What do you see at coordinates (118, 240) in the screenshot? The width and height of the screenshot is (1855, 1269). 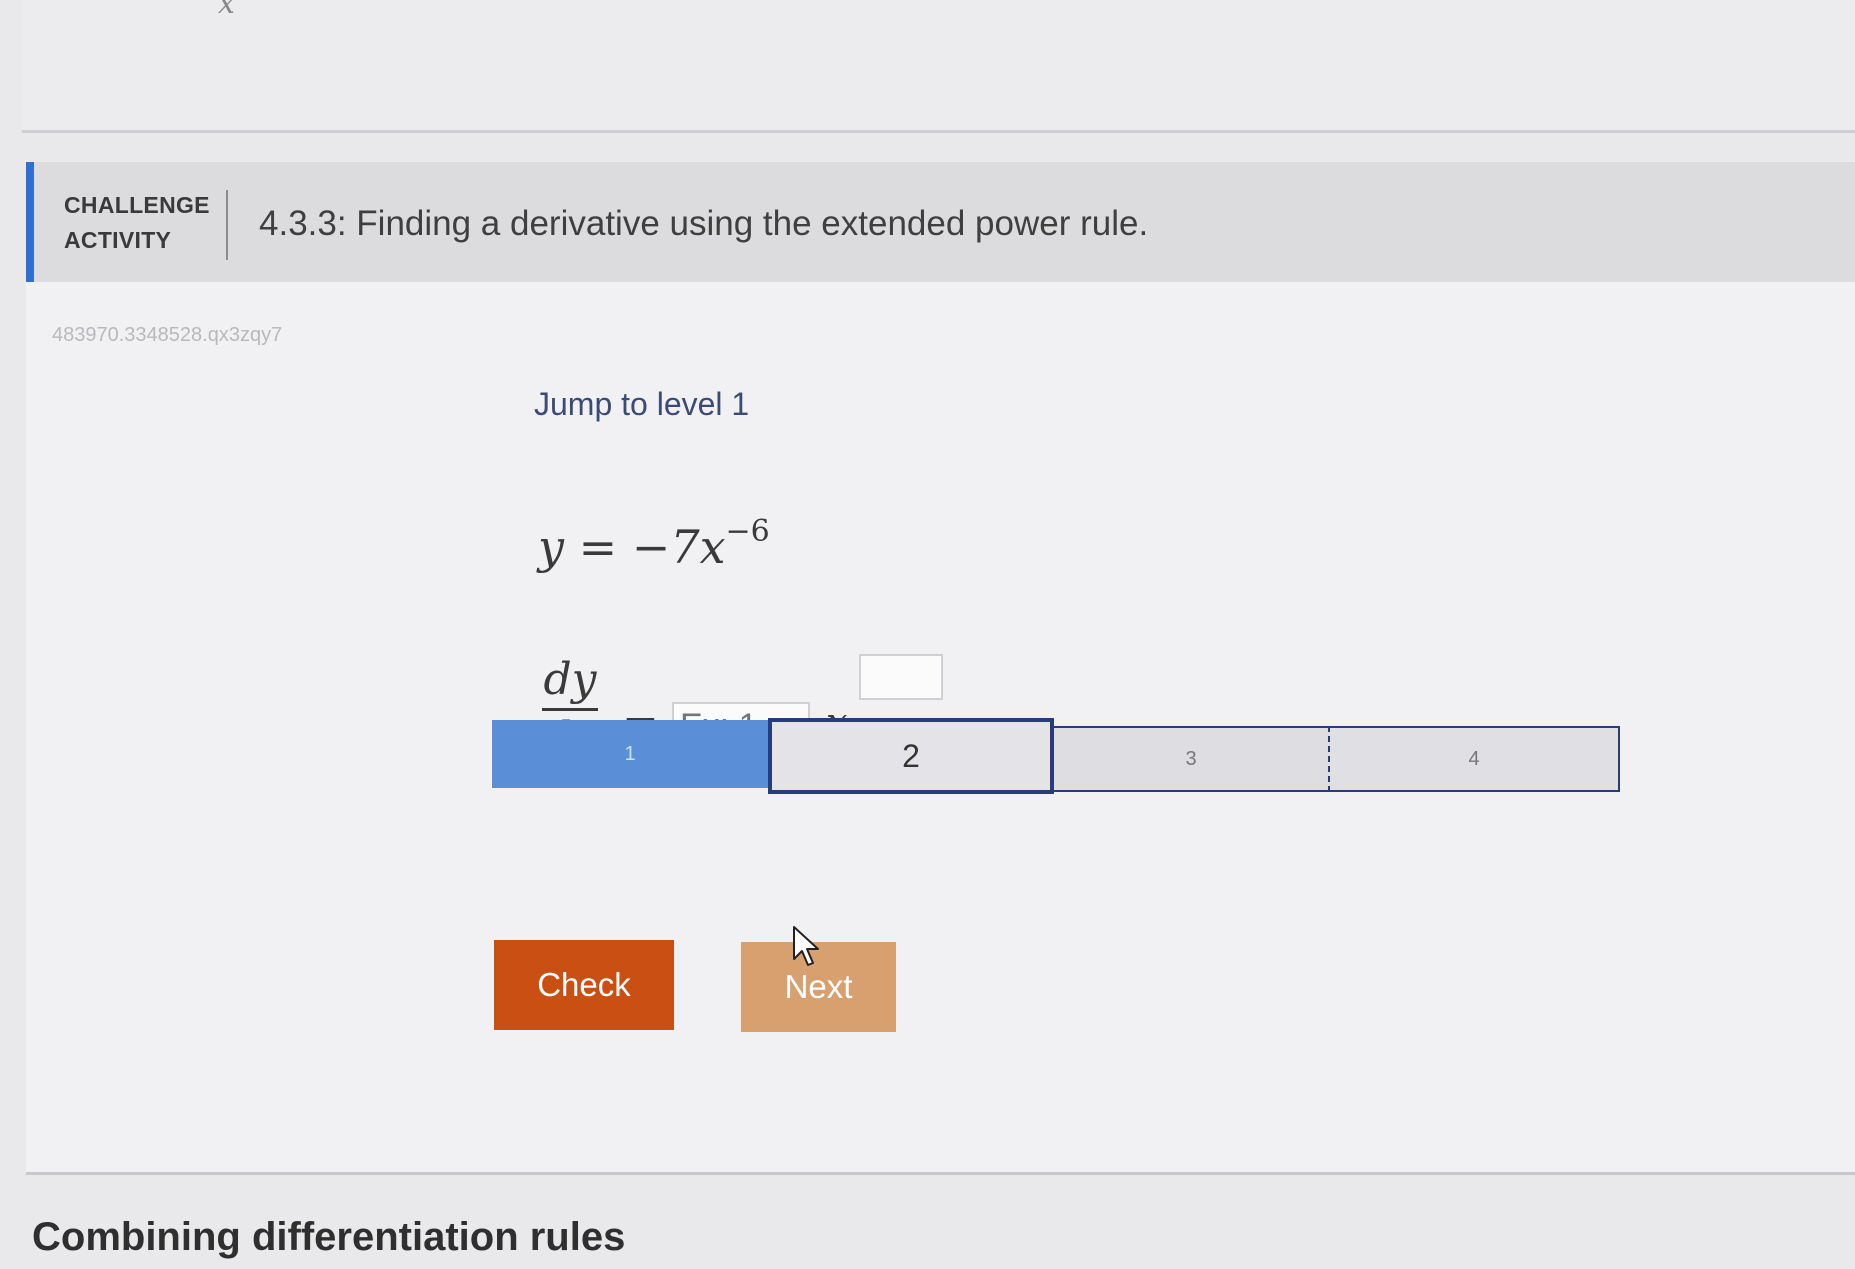 I see `activity-type-line-2: ACTIVITY` at bounding box center [118, 240].